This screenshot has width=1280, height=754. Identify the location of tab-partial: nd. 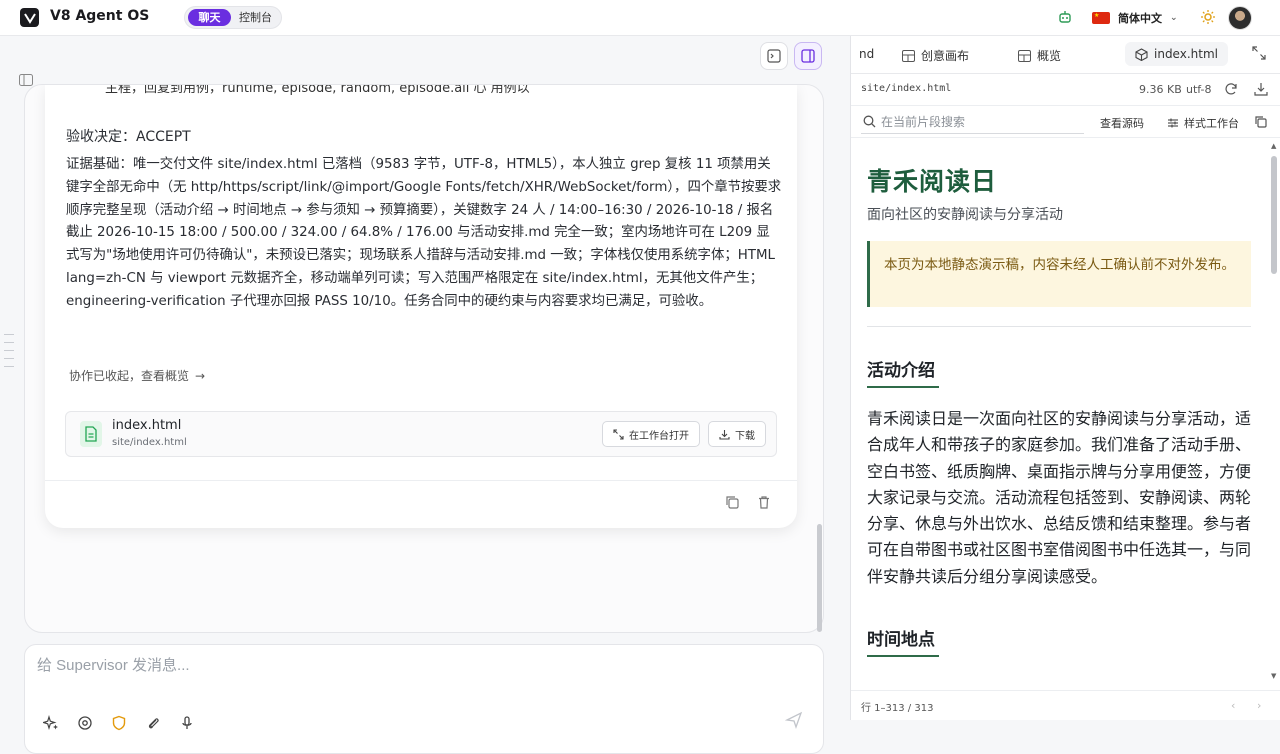
(866, 54).